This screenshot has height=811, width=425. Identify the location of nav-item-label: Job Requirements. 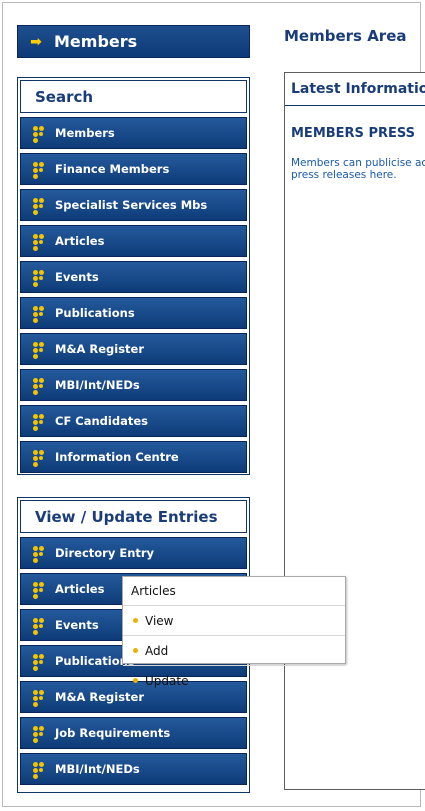
(113, 733).